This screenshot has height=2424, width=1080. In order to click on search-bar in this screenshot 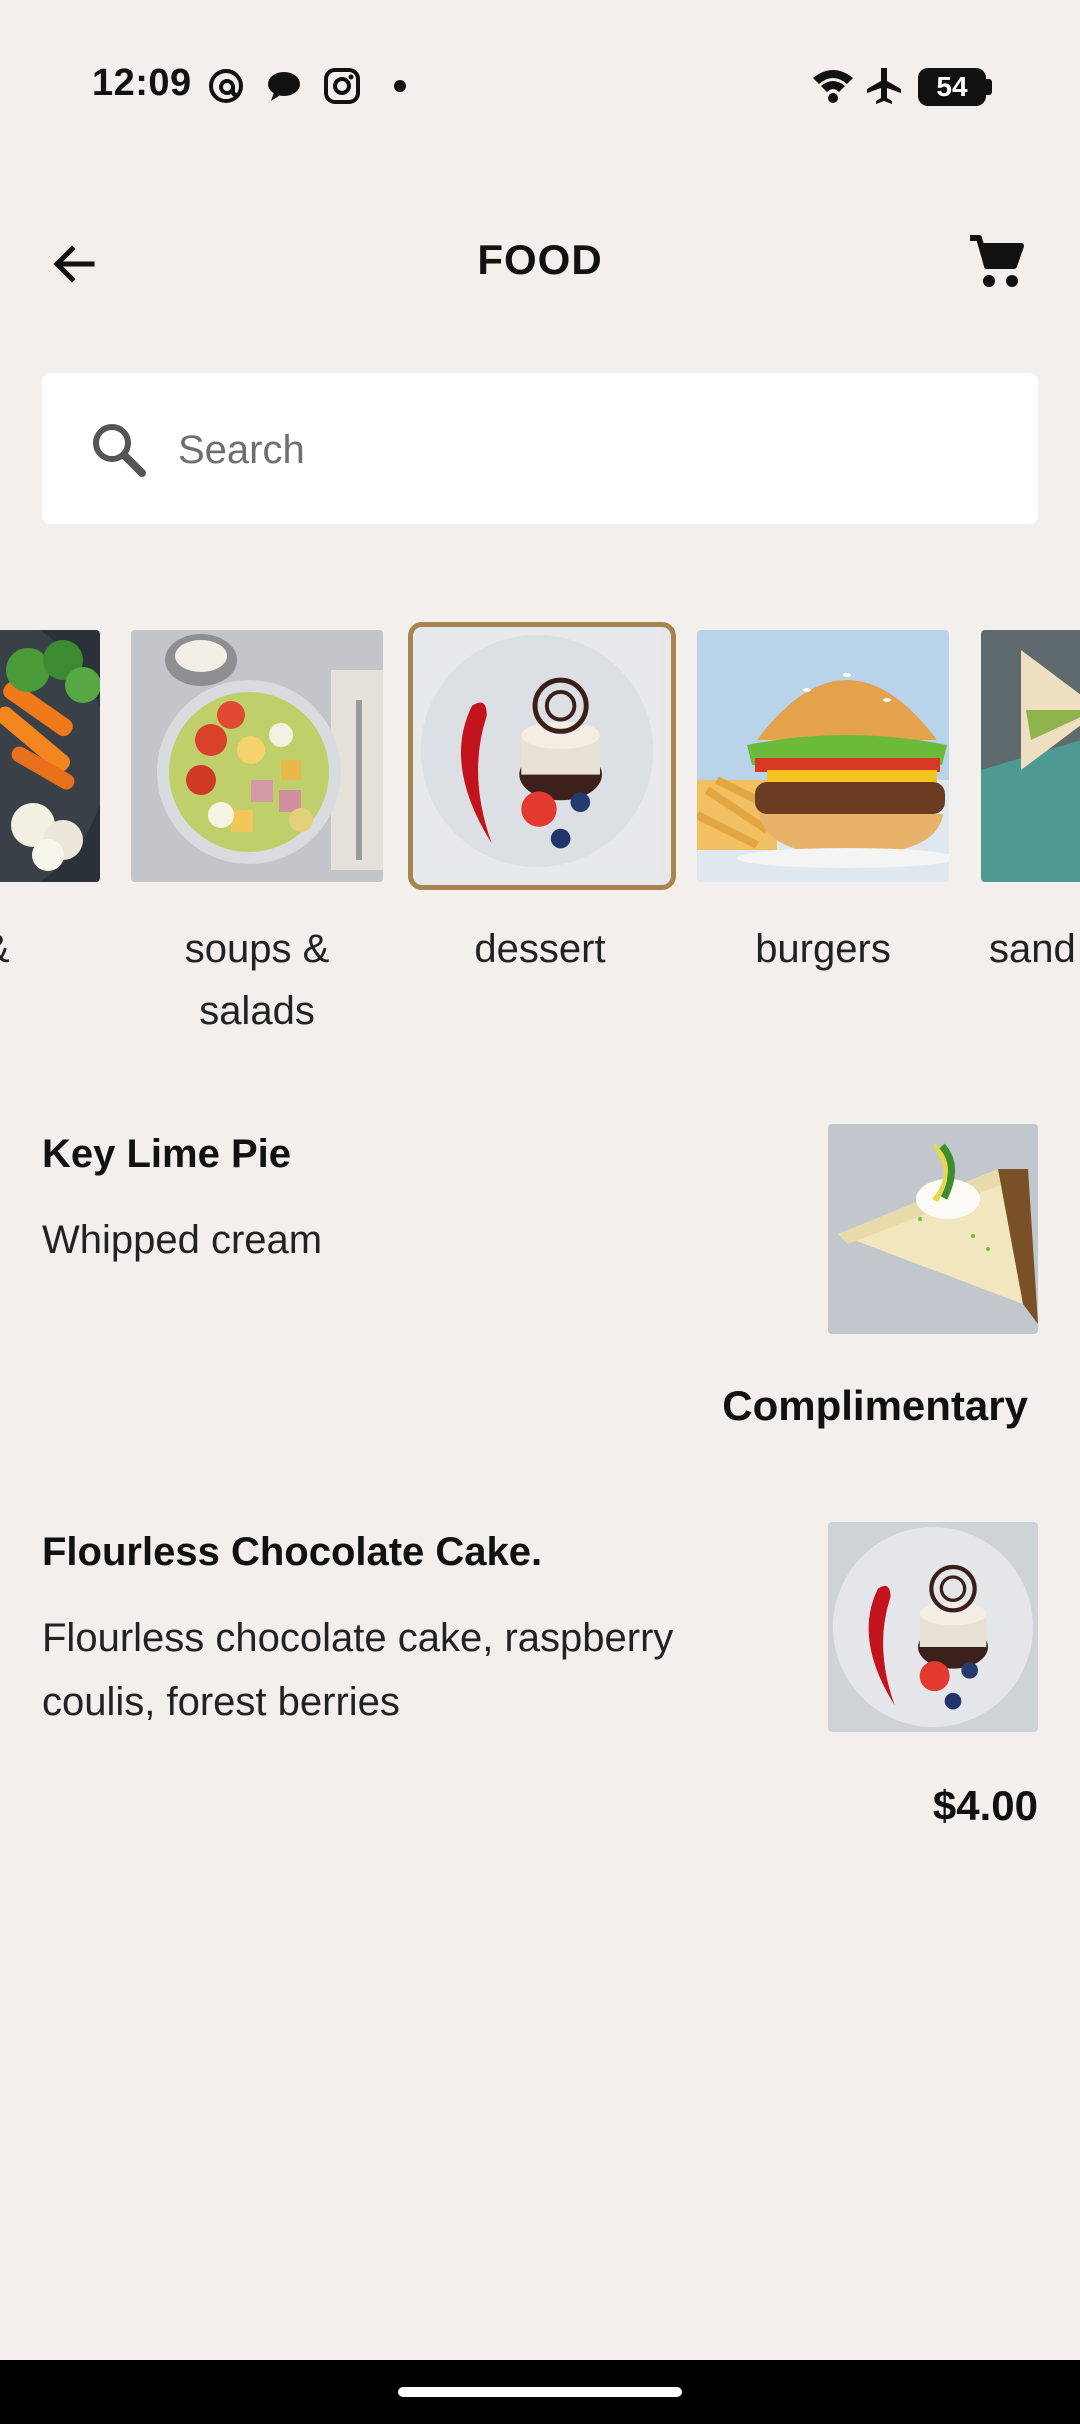, I will do `click(540, 448)`.